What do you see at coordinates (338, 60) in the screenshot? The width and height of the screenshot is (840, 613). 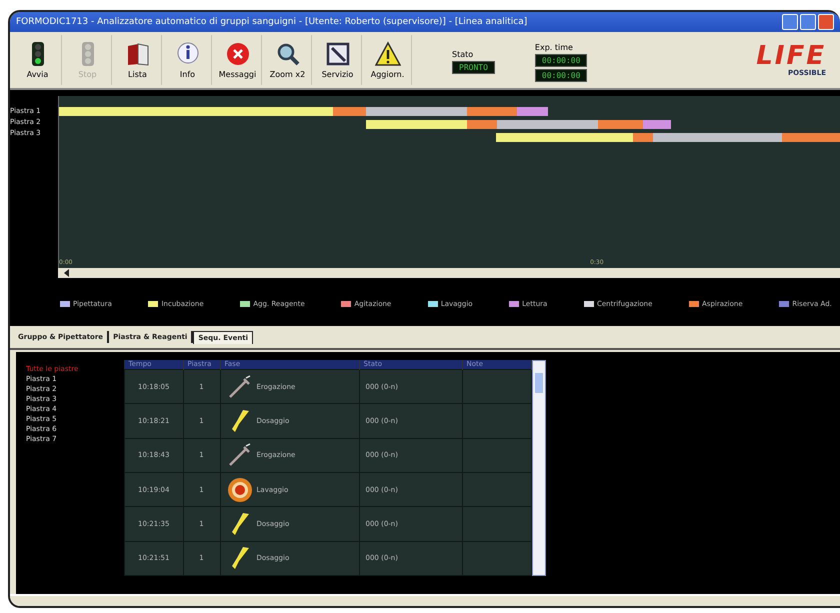 I see `toolbar-button: Servizio` at bounding box center [338, 60].